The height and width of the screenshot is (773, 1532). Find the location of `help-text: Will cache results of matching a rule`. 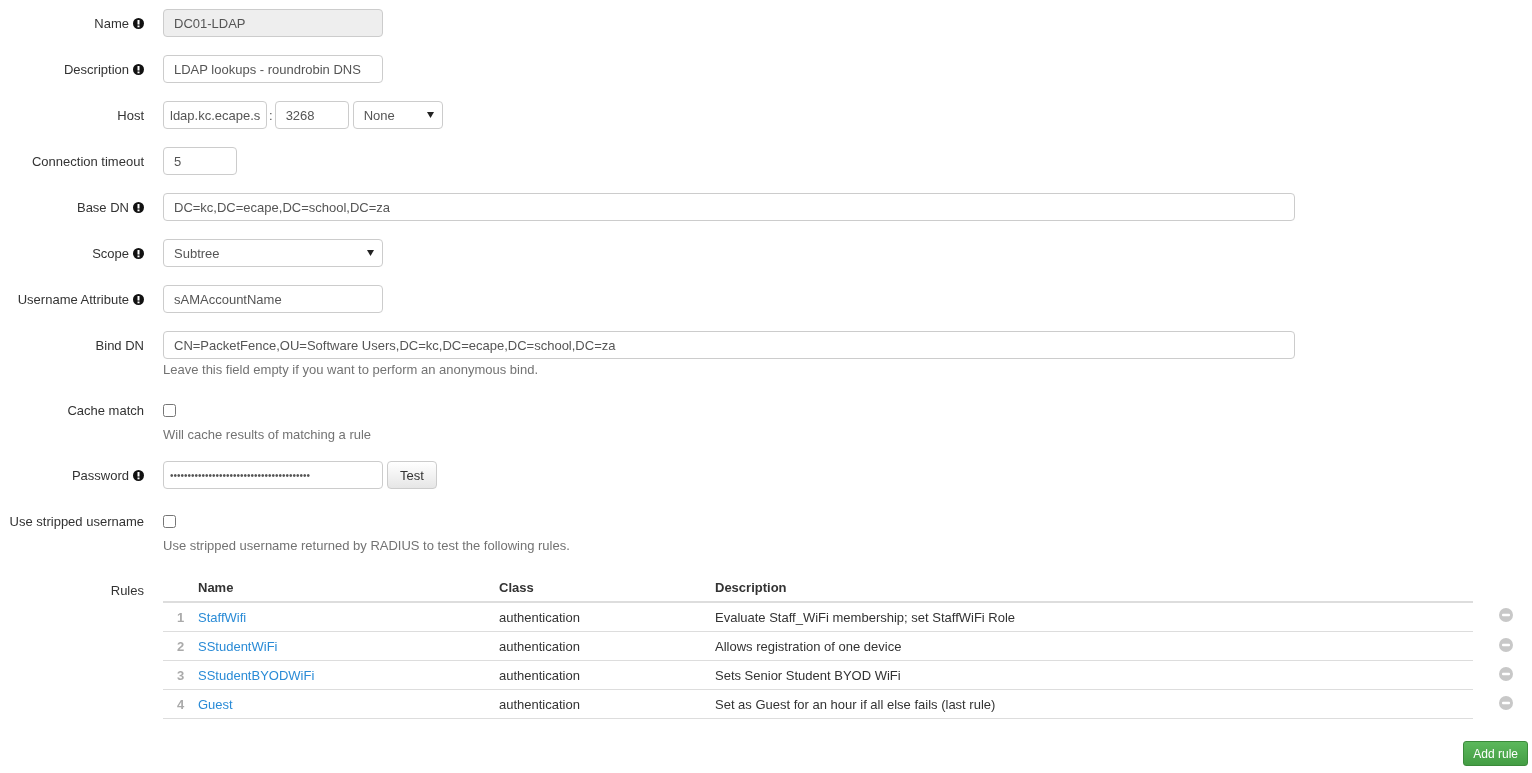

help-text: Will cache results of matching a rule is located at coordinates (268, 434).